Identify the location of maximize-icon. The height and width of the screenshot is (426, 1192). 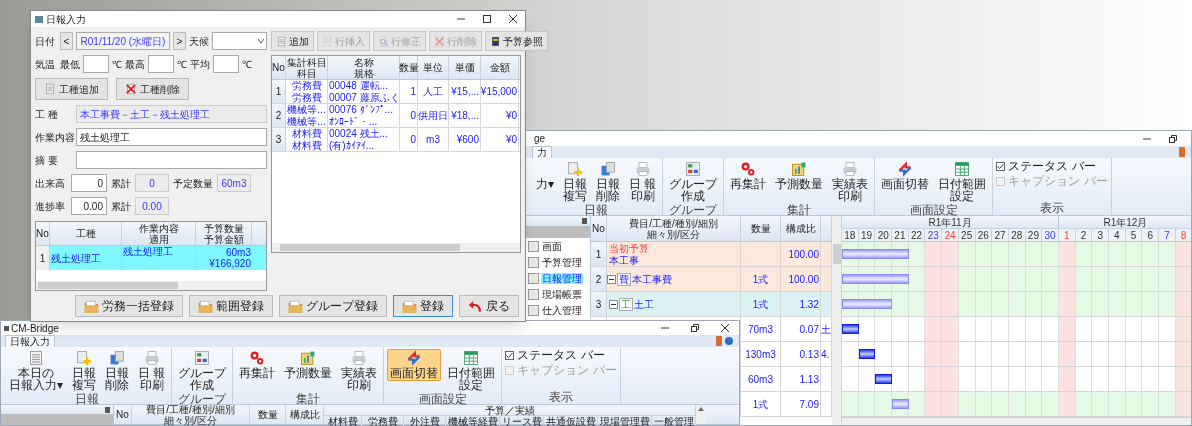
(487, 19).